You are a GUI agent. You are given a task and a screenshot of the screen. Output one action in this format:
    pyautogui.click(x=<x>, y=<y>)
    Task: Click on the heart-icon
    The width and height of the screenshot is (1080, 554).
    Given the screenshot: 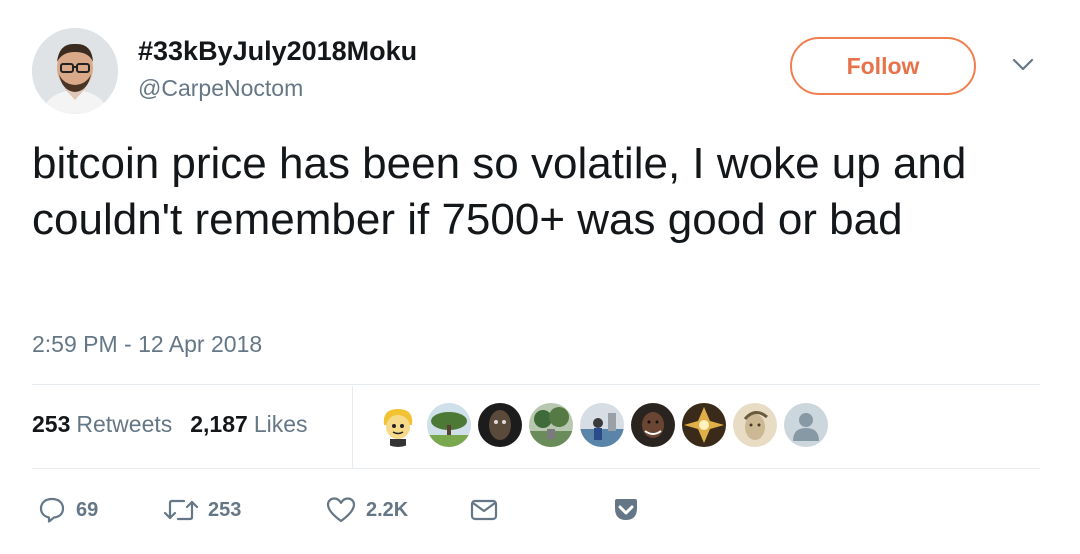 What is the action you would take?
    pyautogui.click(x=341, y=510)
    